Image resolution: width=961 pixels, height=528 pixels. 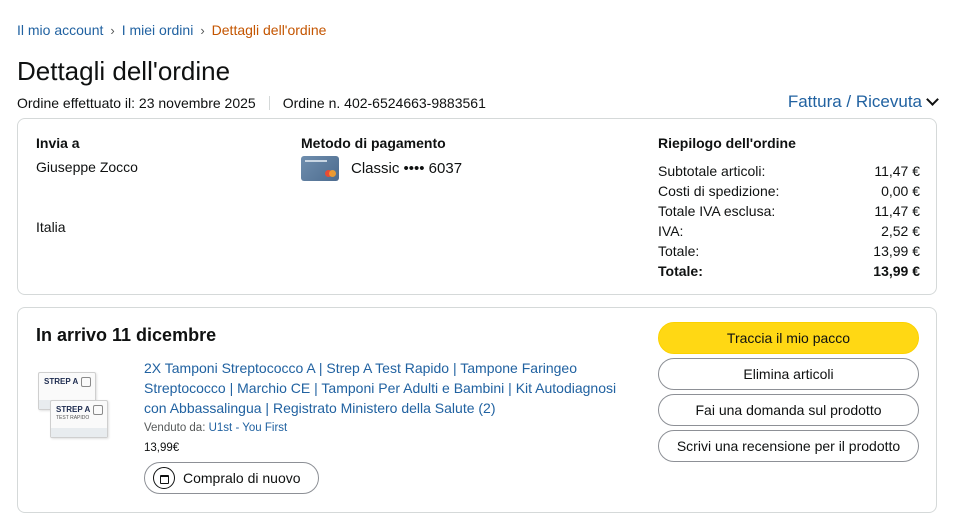 What do you see at coordinates (51, 227) in the screenshot?
I see `recipient-country: Italia` at bounding box center [51, 227].